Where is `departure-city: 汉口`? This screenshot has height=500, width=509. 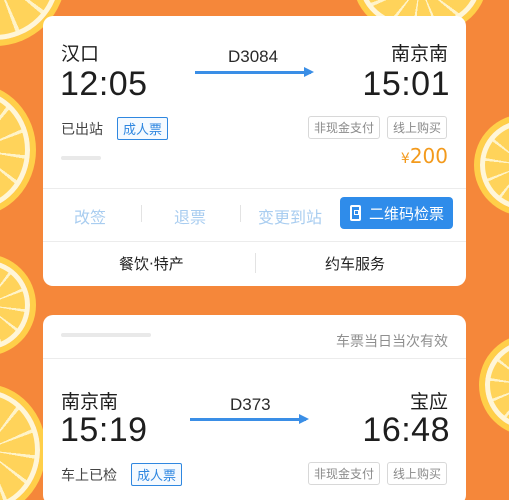
departure-city: 汉口 is located at coordinates (80, 54).